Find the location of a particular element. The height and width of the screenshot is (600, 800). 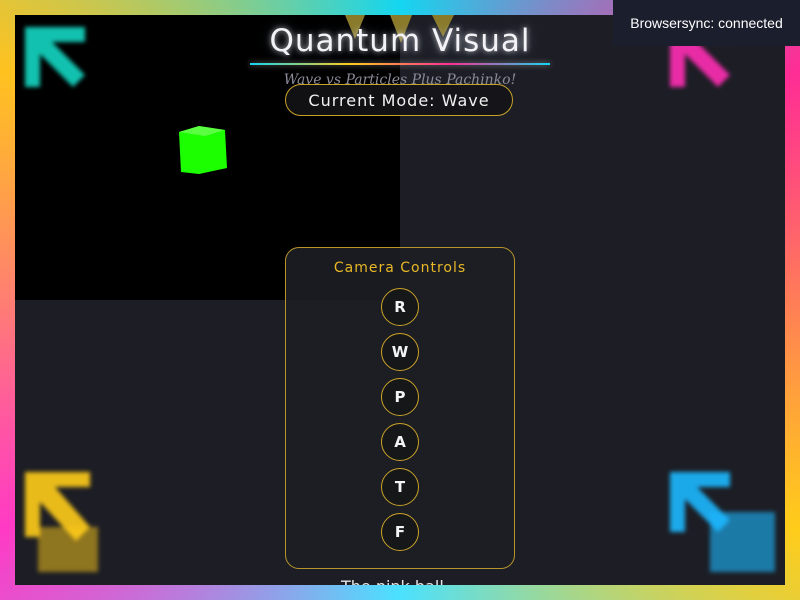

cube-icon is located at coordinates (203, 150).